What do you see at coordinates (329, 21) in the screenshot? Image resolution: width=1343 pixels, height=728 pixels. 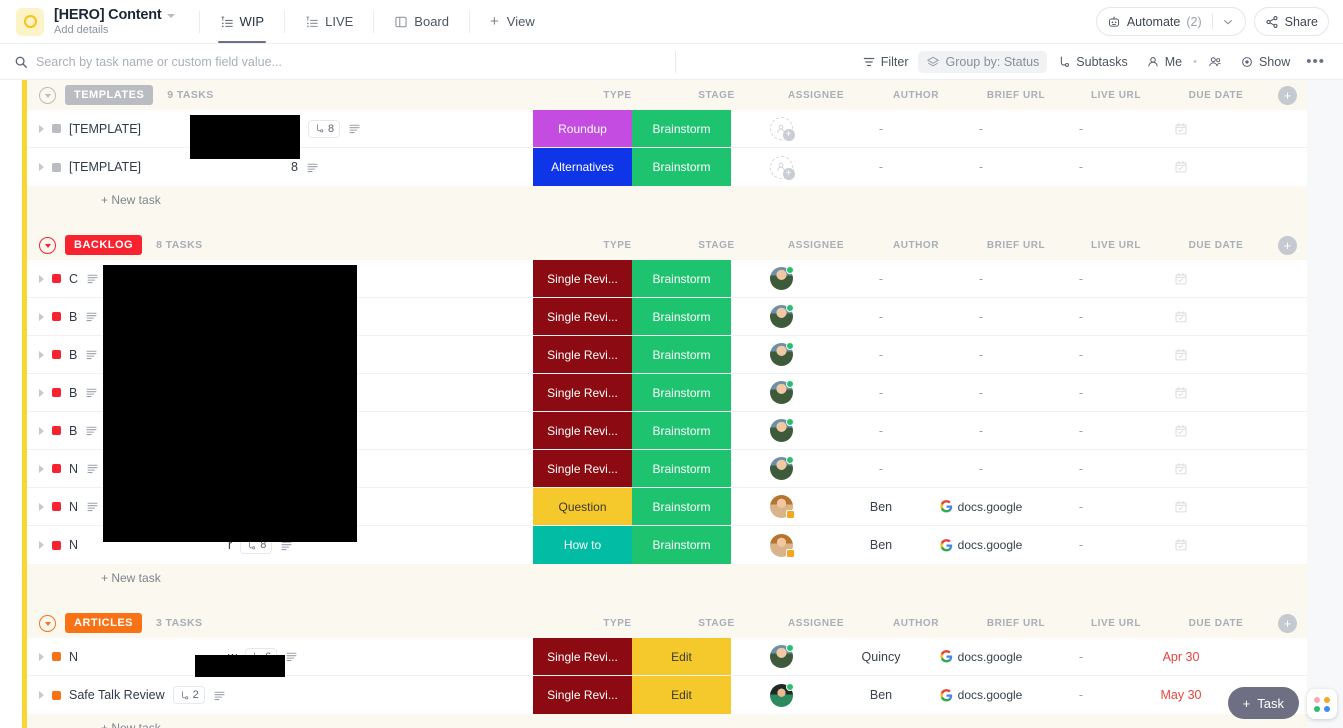 I see `tab-live: LIVE` at bounding box center [329, 21].